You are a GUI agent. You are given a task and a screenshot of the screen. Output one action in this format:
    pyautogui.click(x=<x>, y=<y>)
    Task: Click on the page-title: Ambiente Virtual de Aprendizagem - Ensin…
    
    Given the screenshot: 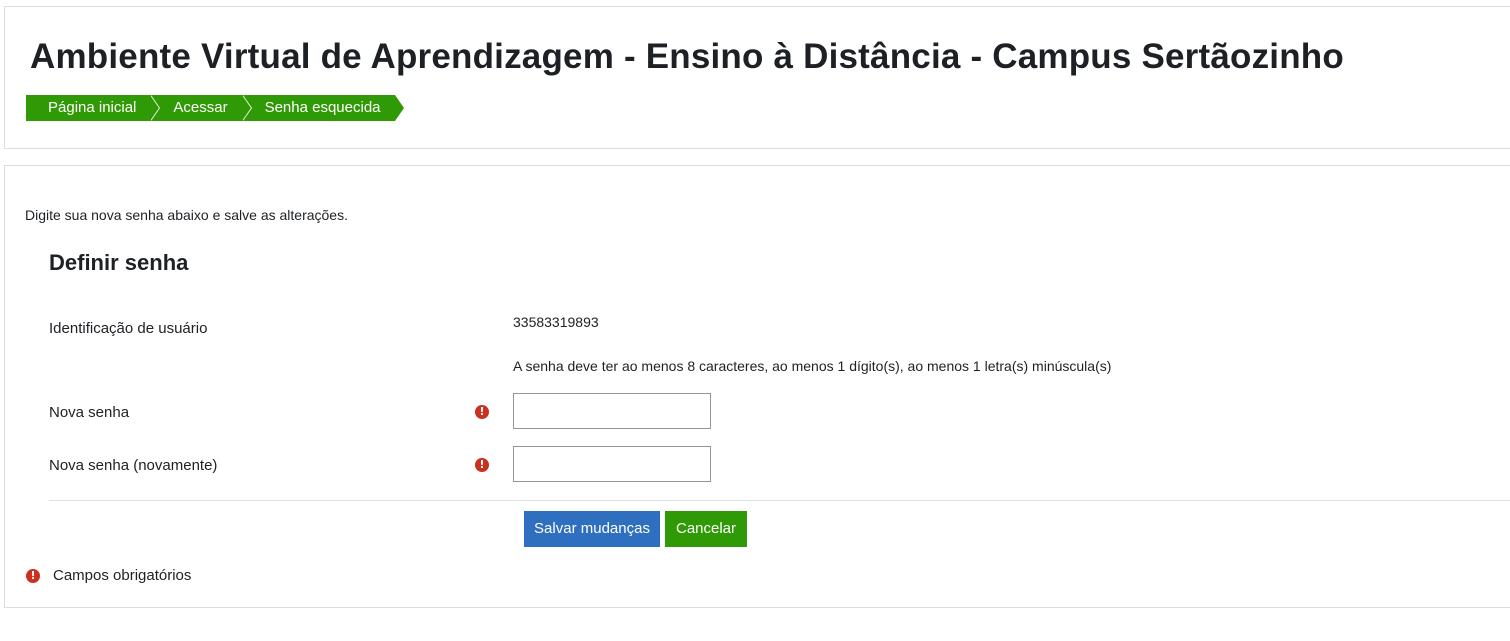 What is the action you would take?
    pyautogui.click(x=687, y=56)
    